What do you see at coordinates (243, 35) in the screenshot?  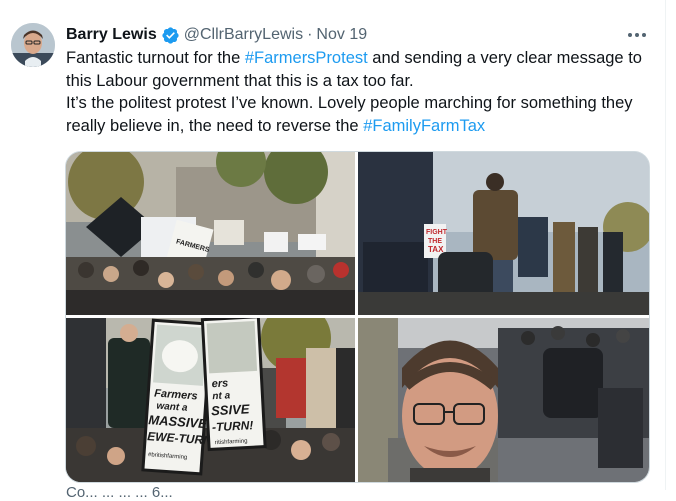 I see `author-handle: @CllrBarryLewis` at bounding box center [243, 35].